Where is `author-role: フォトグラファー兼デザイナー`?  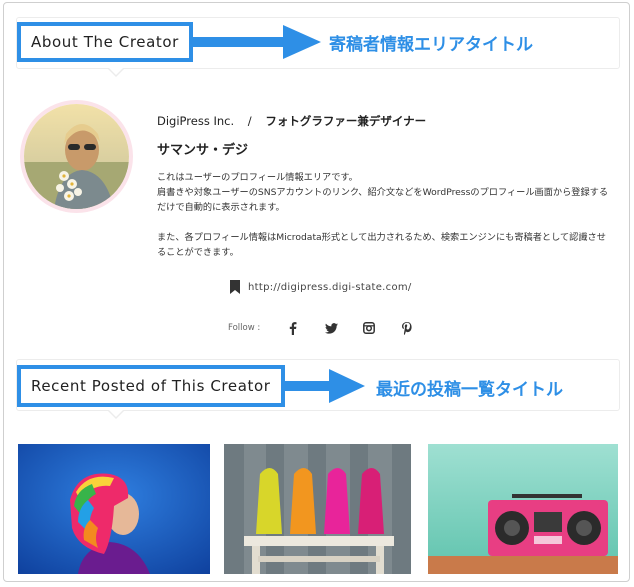
author-role: フォトグラファー兼デザイナー is located at coordinates (346, 121).